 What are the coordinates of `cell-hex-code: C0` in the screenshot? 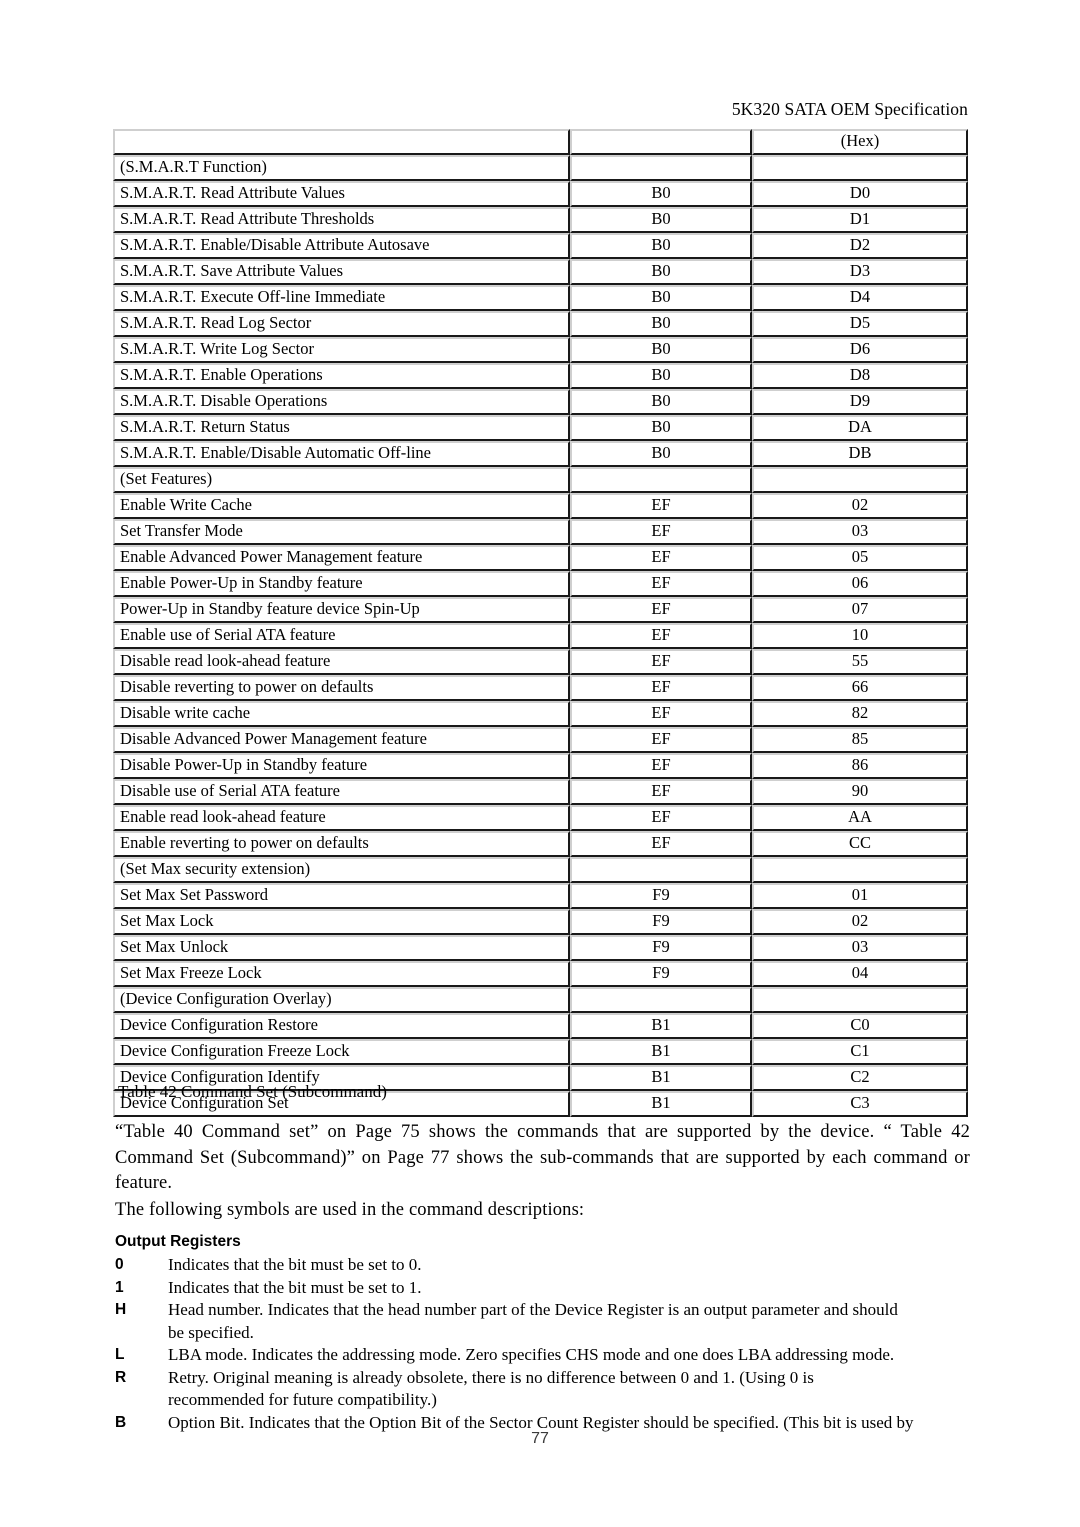 It's located at (860, 1026).